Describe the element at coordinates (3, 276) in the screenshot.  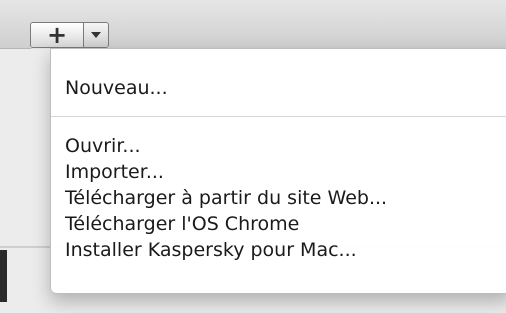
I see `side-strip` at that location.